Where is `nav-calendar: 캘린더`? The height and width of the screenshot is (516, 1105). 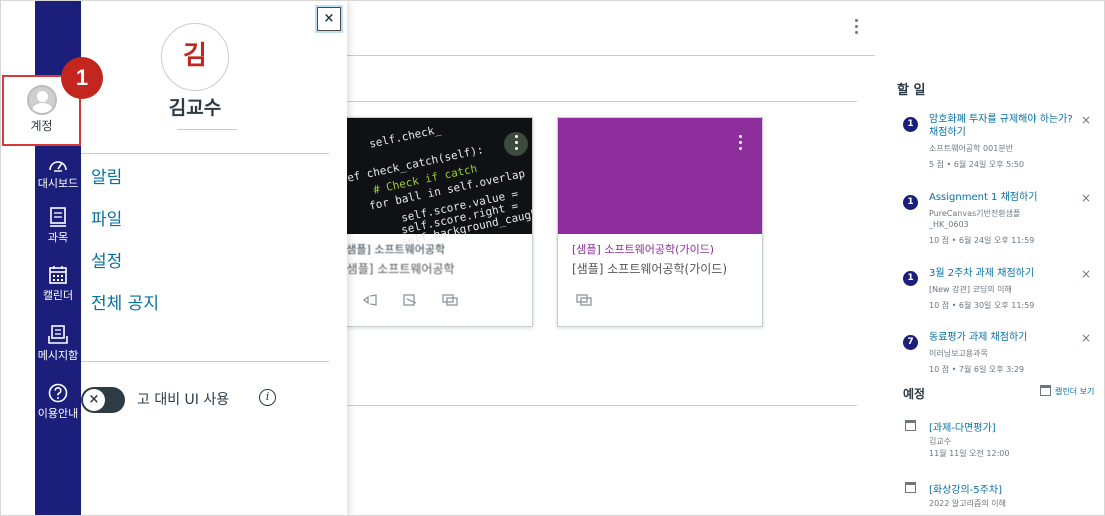
nav-calendar: 캘린더 is located at coordinates (58, 284).